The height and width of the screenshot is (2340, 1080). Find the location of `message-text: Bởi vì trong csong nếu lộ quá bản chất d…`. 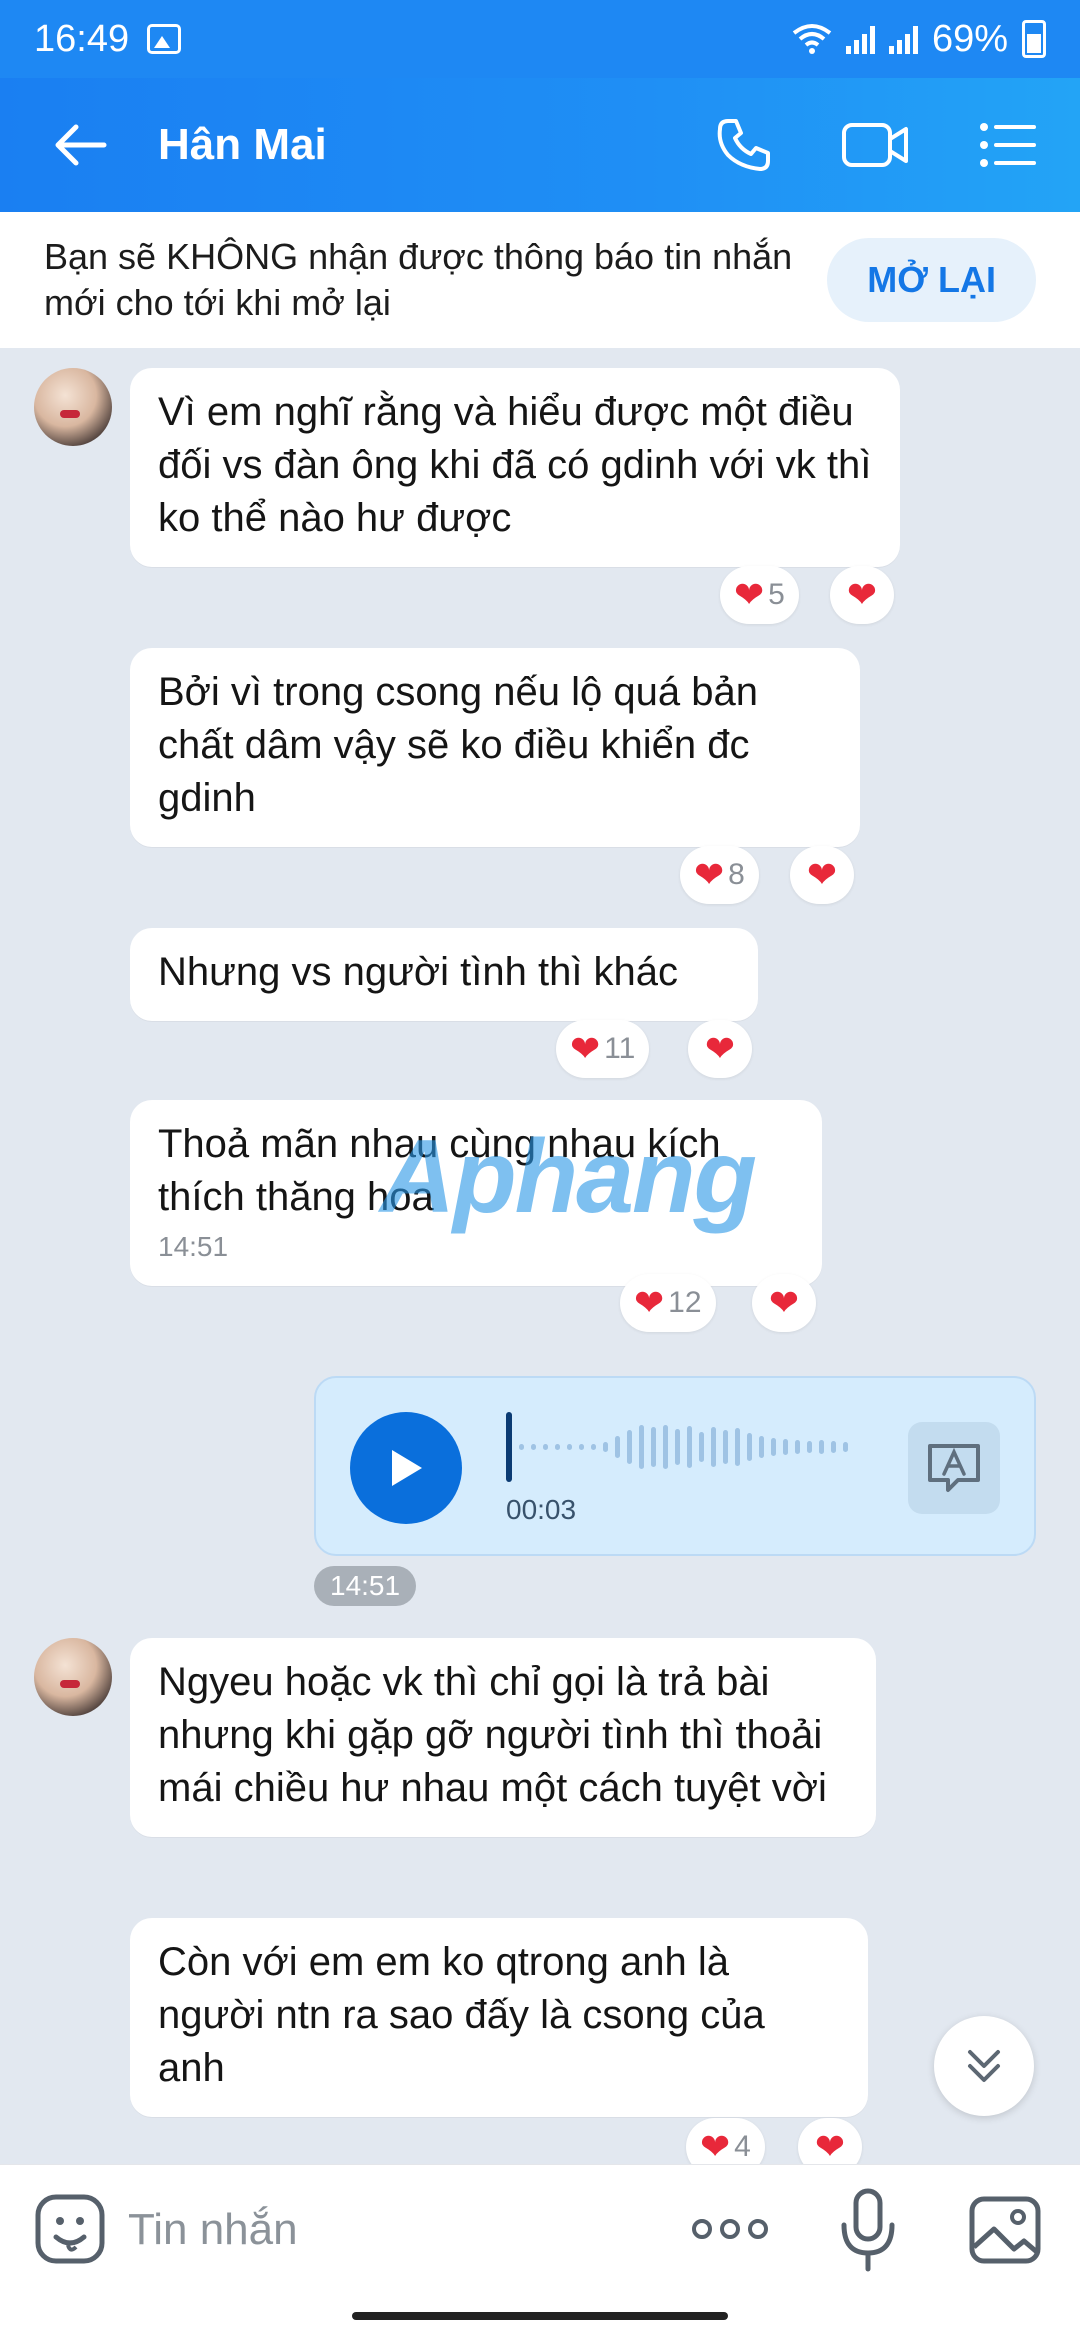

message-text: Bởi vì trong csong nếu lộ quá bản chất d… is located at coordinates (458, 745).